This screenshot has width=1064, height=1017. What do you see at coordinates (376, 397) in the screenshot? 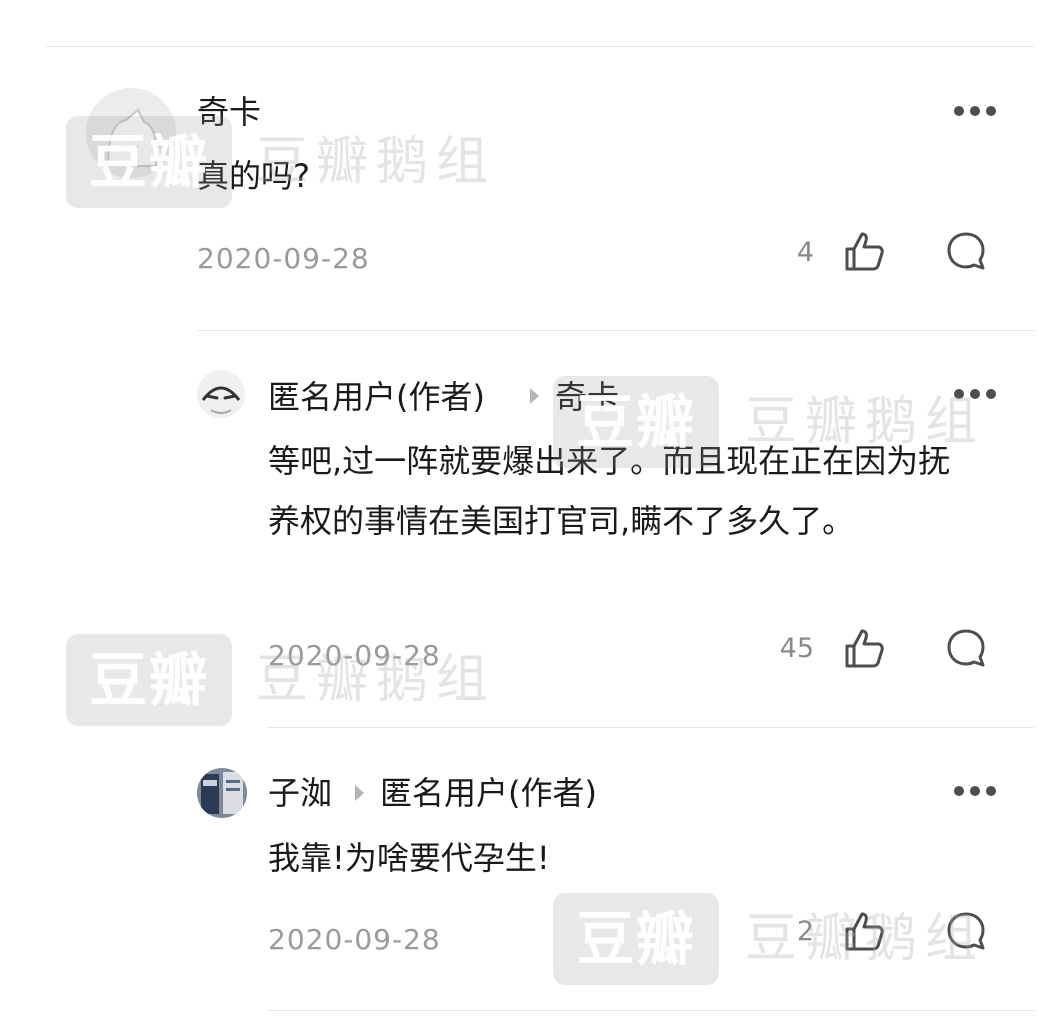
I see `comment-author: 匿名用户(作者)` at bounding box center [376, 397].